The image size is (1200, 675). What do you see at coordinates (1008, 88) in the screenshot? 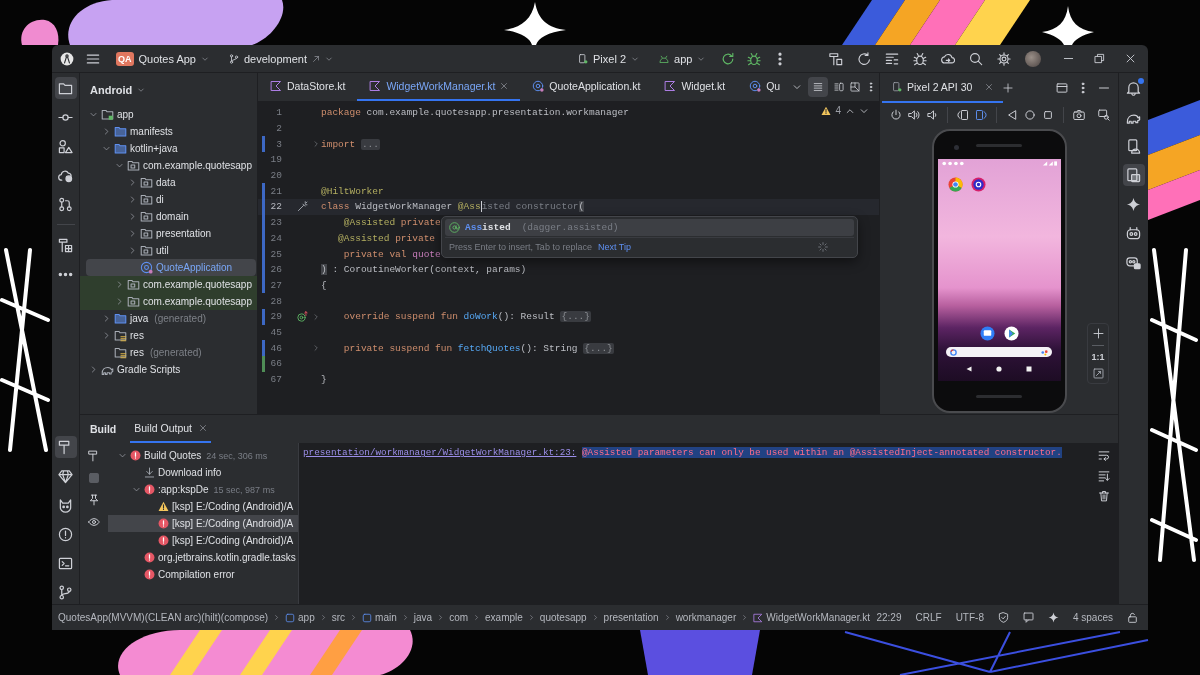
I see `plus-icon` at bounding box center [1008, 88].